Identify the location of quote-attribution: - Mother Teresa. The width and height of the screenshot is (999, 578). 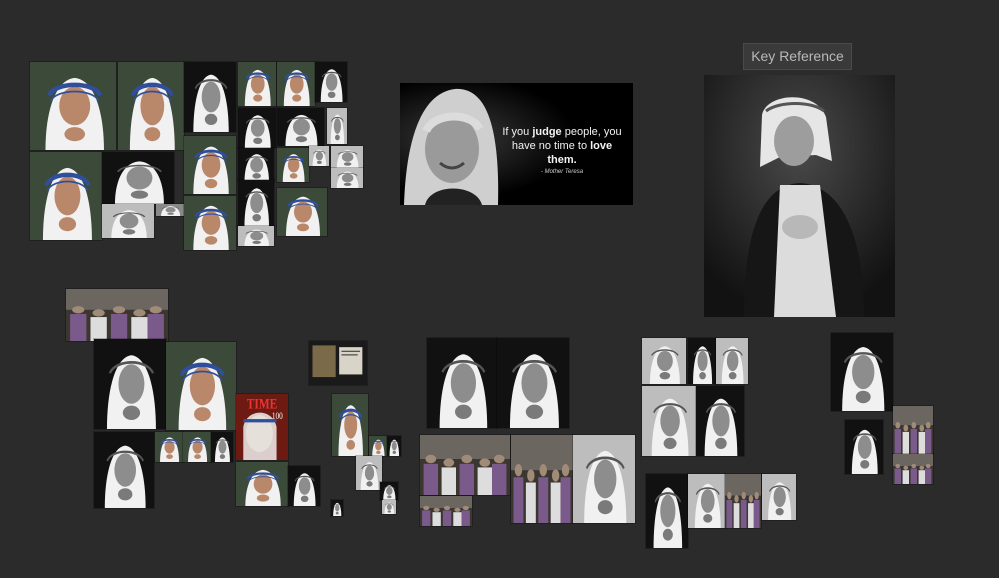
(562, 172).